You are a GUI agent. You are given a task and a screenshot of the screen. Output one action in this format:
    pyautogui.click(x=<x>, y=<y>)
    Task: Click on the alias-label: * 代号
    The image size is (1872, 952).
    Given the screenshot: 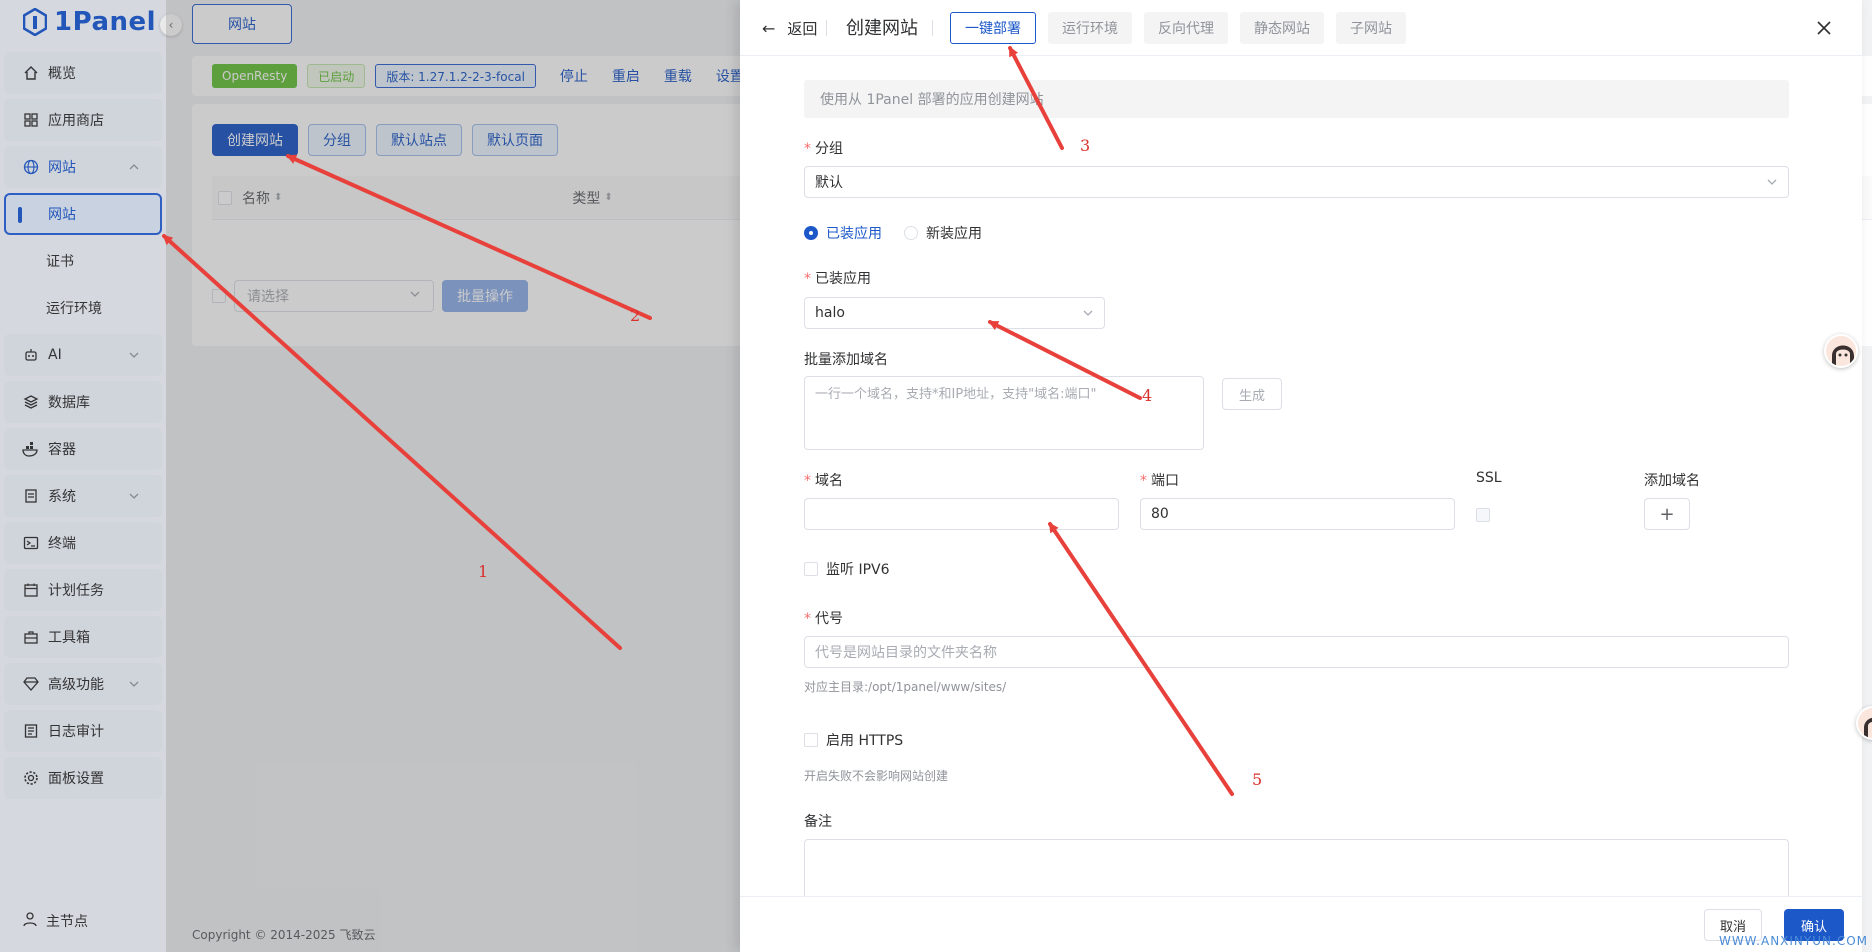 What is the action you would take?
    pyautogui.click(x=823, y=619)
    